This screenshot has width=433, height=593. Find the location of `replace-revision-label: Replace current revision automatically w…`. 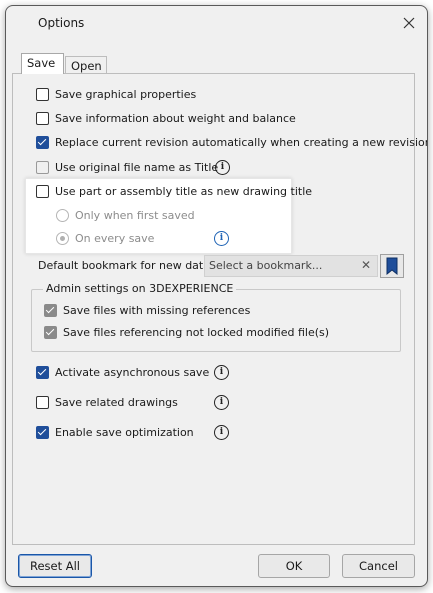

replace-revision-label: Replace current revision automatically w… is located at coordinates (241, 142).